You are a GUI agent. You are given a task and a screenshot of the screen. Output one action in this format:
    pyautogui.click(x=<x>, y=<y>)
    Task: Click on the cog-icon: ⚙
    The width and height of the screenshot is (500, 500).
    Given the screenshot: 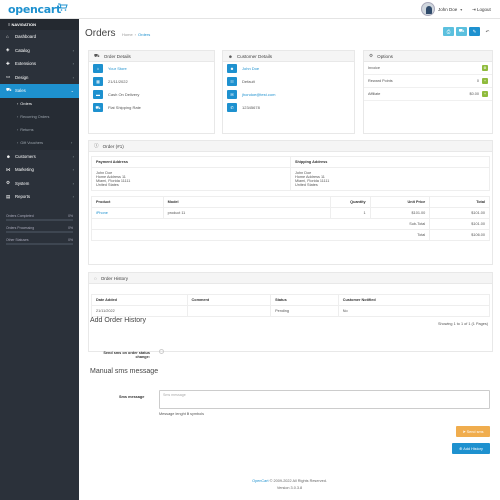 What is the action you would take?
    pyautogui.click(x=485, y=68)
    